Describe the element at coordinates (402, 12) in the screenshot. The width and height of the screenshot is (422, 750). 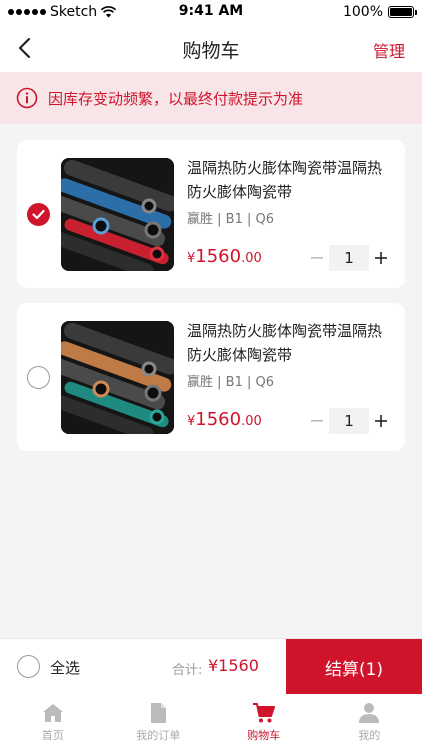
I see `battery-icon` at that location.